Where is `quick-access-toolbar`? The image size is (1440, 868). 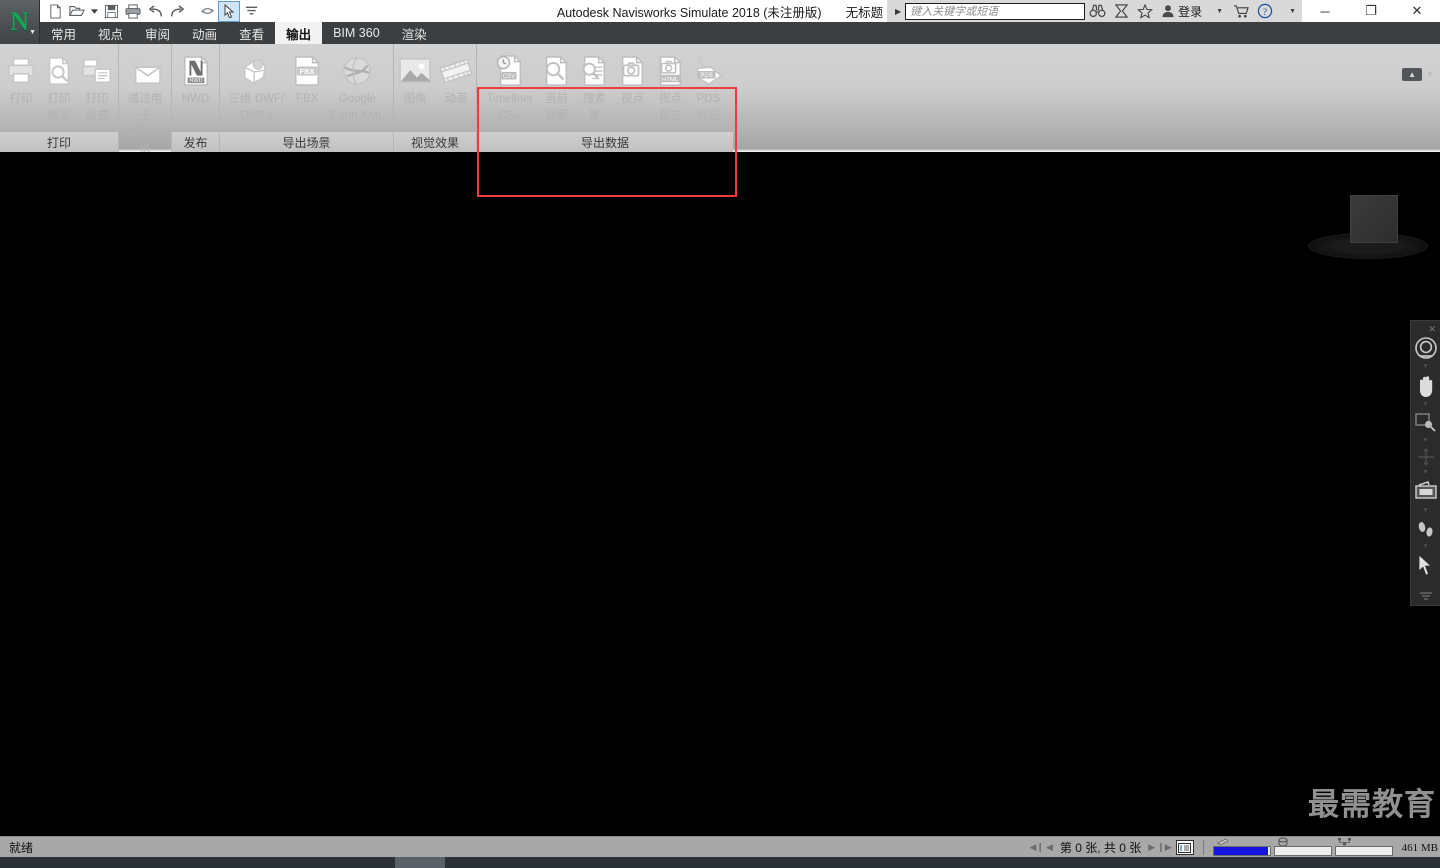
quick-access-toolbar is located at coordinates (153, 11).